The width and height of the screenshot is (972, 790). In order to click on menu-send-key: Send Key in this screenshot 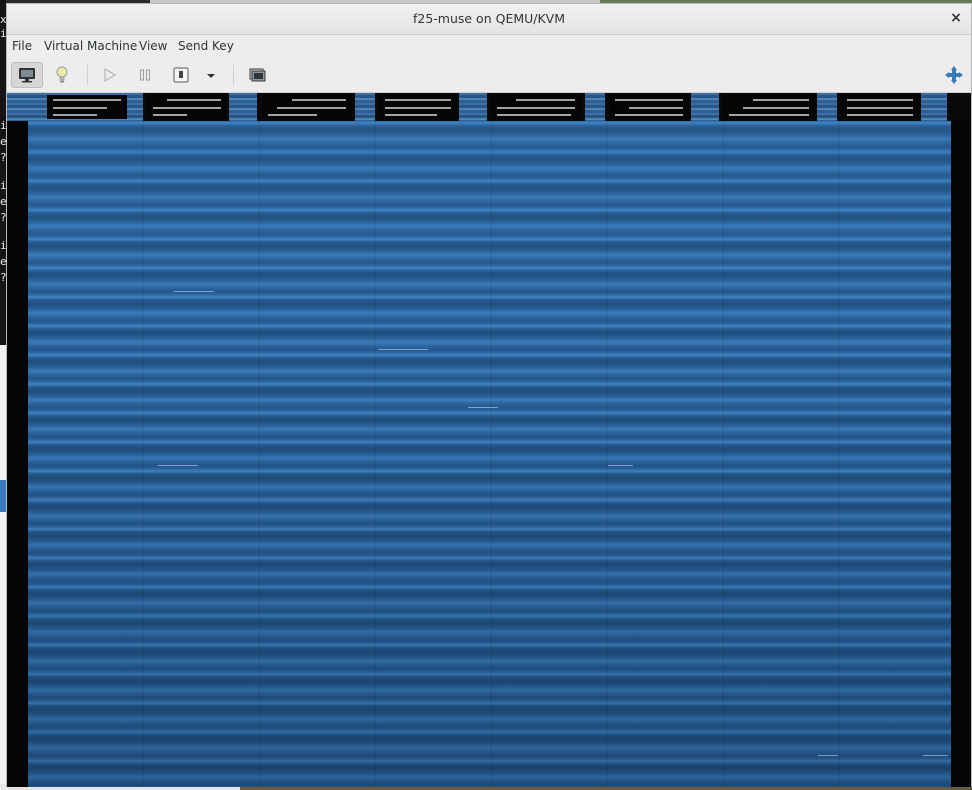, I will do `click(206, 46)`.